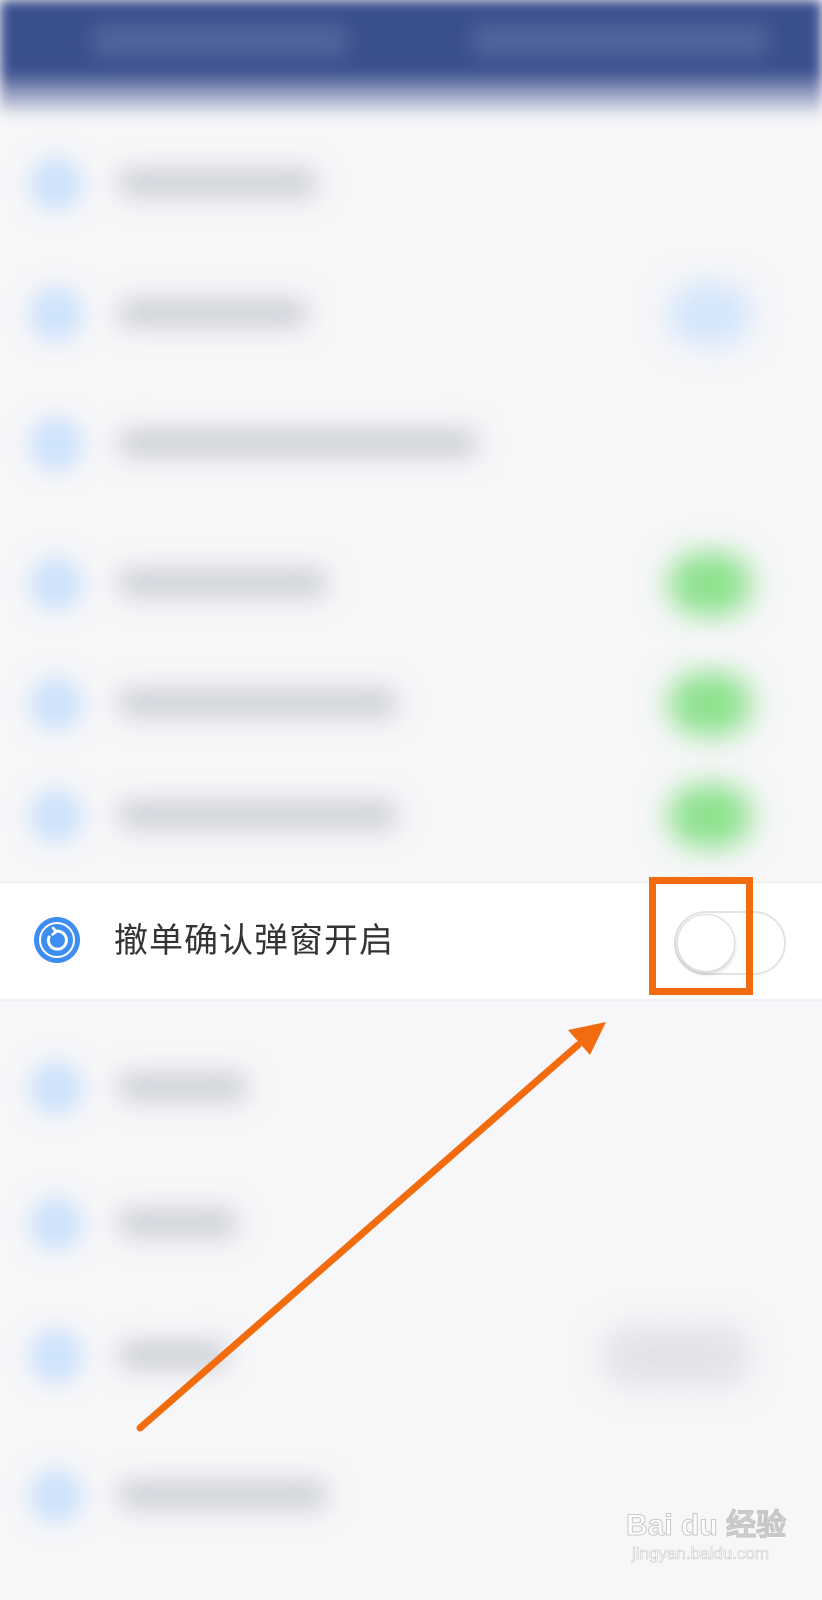 The height and width of the screenshot is (1600, 822). Describe the element at coordinates (706, 1526) in the screenshot. I see `watermark-logo: Bai du 经验` at that location.